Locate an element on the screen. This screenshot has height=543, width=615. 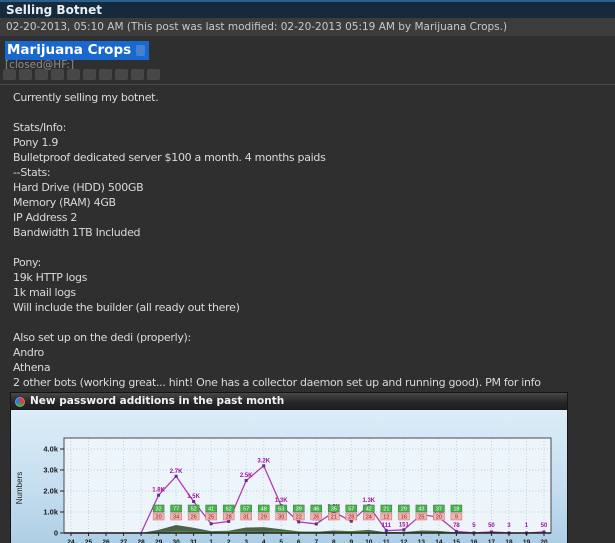
svg-text: 3.0k is located at coordinates (50, 470).